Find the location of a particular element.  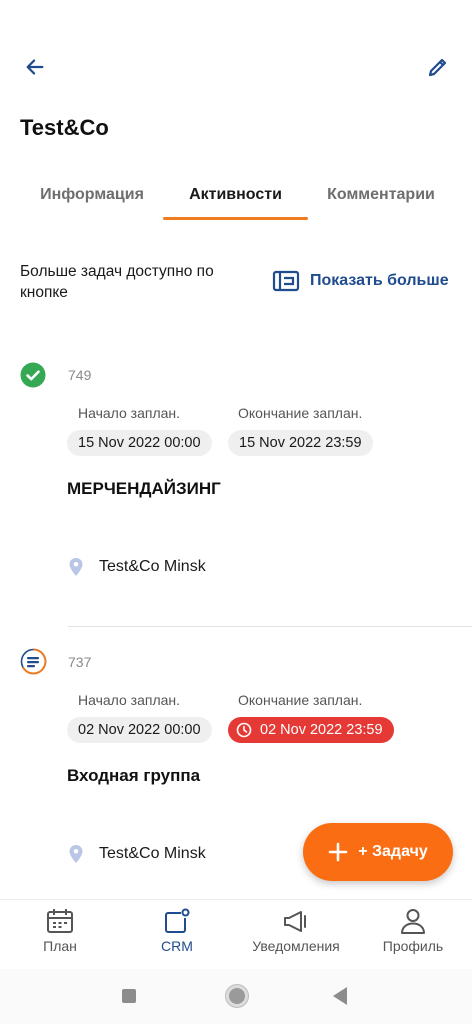

pencil-icon is located at coordinates (437, 67).